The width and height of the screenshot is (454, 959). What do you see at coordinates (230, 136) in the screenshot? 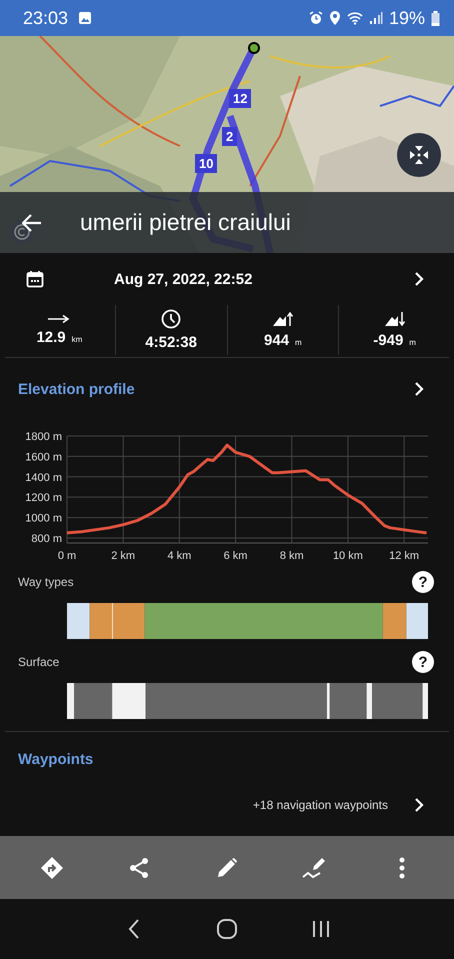
I see `route-marker: 2` at bounding box center [230, 136].